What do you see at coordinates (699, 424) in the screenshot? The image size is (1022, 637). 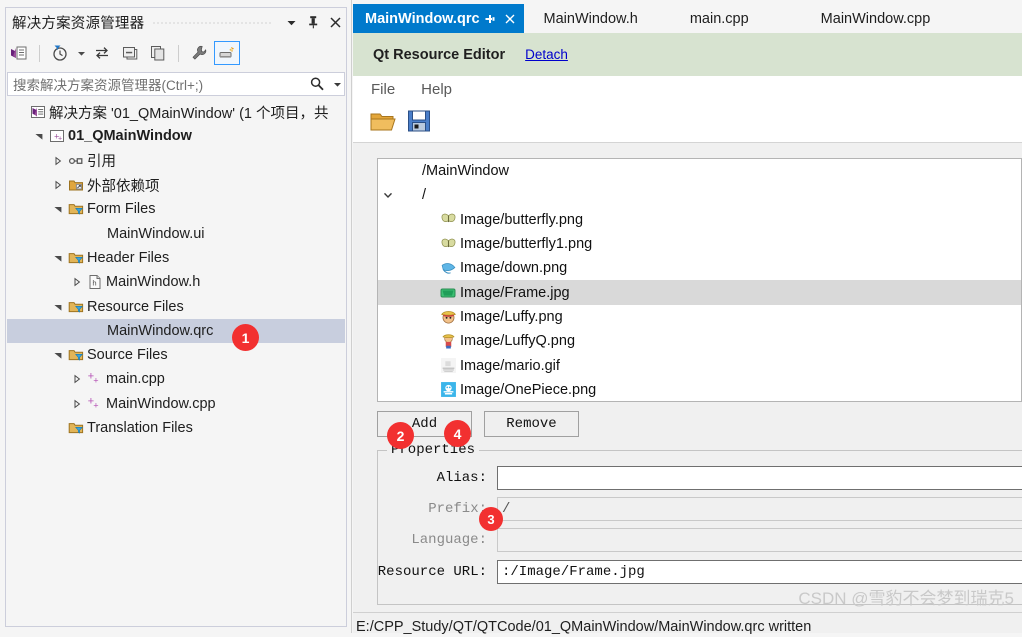 I see `resource-action-buttons: Add Remove` at bounding box center [699, 424].